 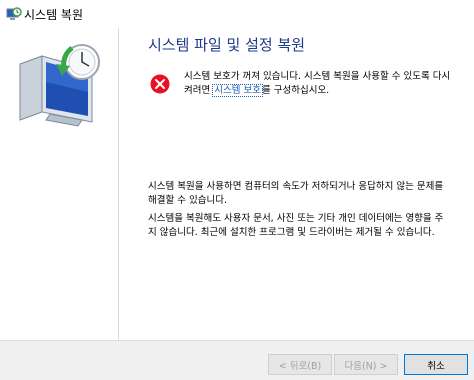 What do you see at coordinates (300, 364) in the screenshot?
I see `back-button: < 뒤로(B)` at bounding box center [300, 364].